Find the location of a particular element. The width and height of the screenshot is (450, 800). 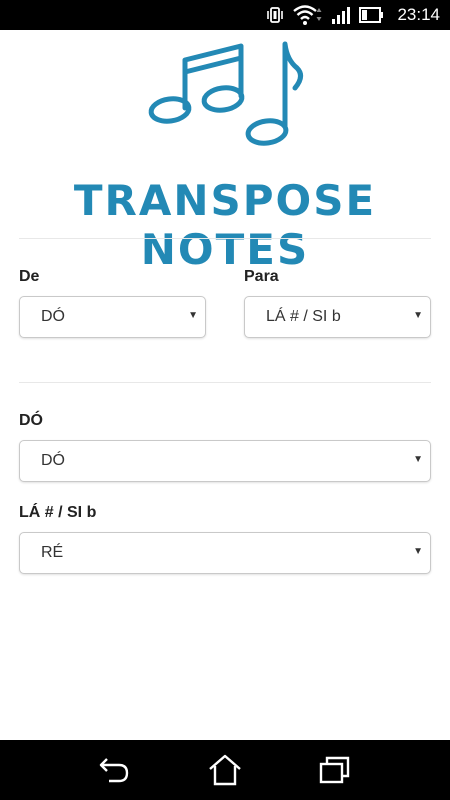

to-key-select: LÁ # / SI b ▼ is located at coordinates (337, 317).